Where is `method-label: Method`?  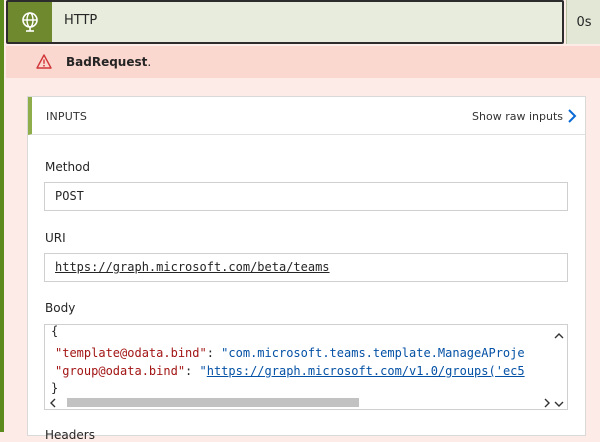 method-label: Method is located at coordinates (68, 167).